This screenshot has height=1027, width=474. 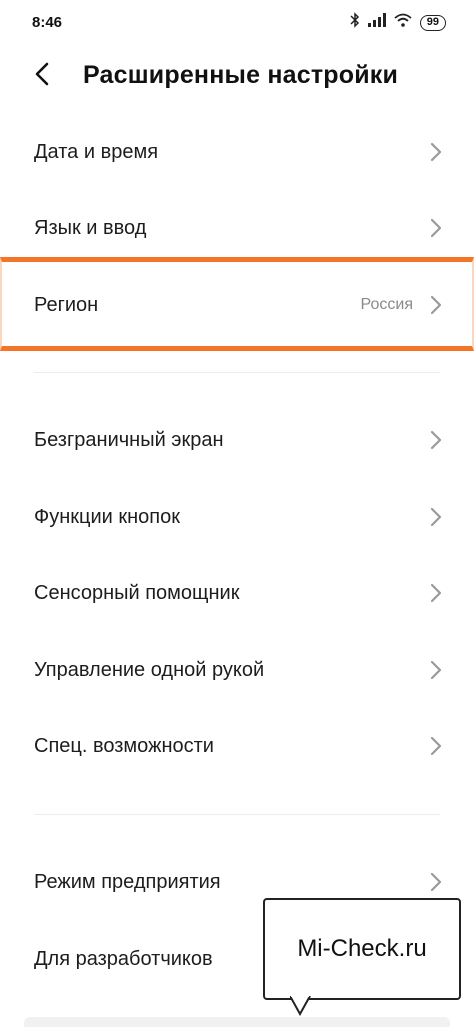 What do you see at coordinates (96, 151) in the screenshot?
I see `settings-item-label: Дата и время` at bounding box center [96, 151].